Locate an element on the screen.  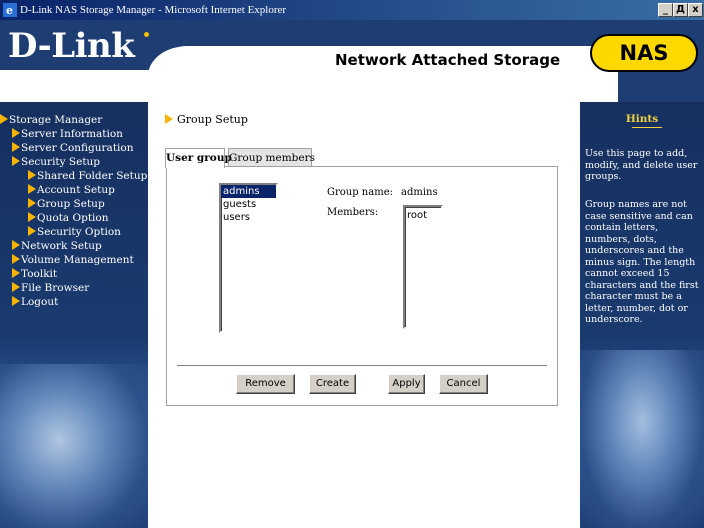
sidebar-item-server-configuration: Server Configuration is located at coordinates (74, 148).